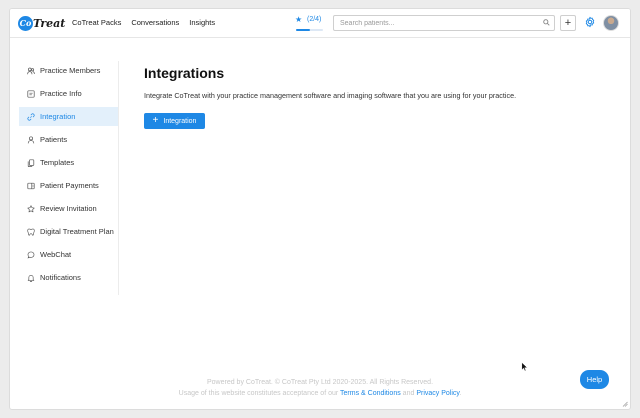 This screenshot has width=640, height=418. Describe the element at coordinates (299, 19) in the screenshot. I see `star-icon: ★` at that location.